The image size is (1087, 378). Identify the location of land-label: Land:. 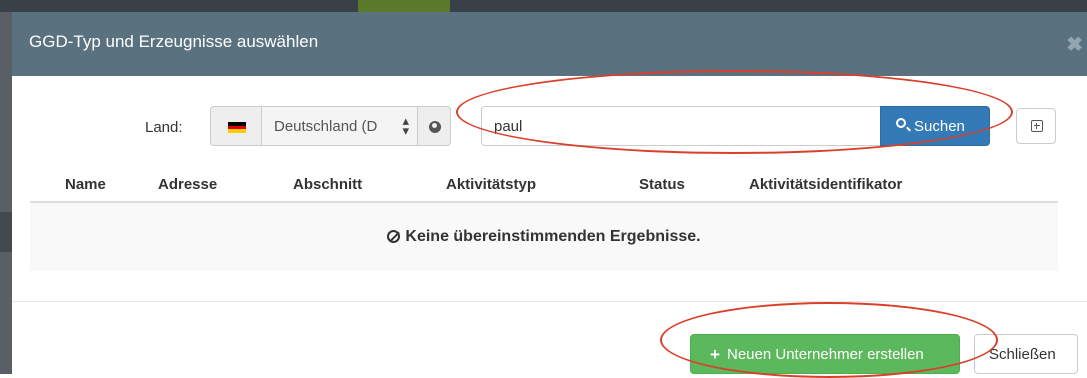
(164, 127).